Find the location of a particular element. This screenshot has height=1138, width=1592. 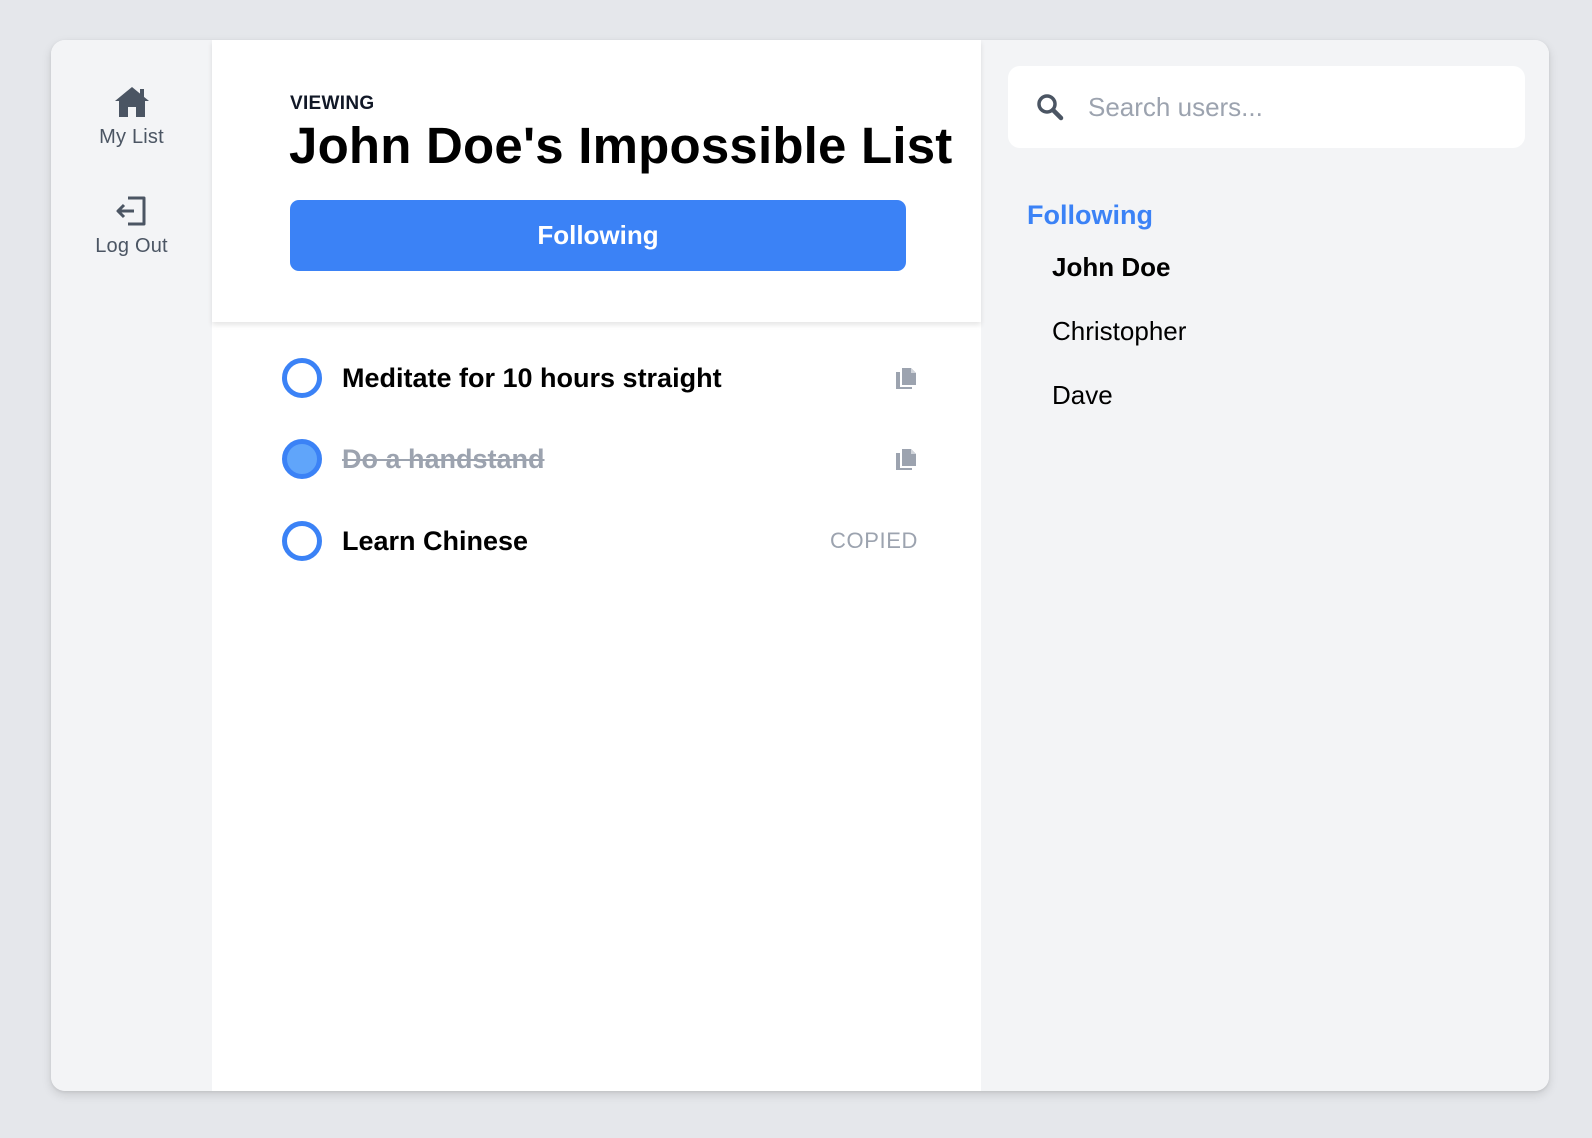

nav-log-out-label: Log Out is located at coordinates (131, 246).